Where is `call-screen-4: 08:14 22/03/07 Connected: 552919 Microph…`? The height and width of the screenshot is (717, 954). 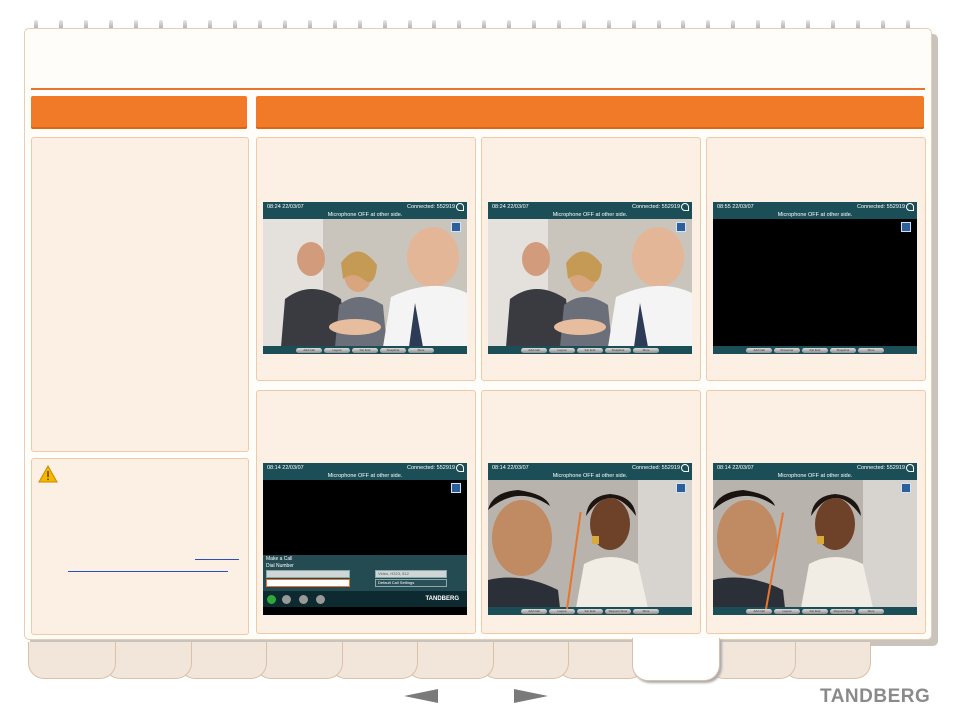
call-screen-4: 08:14 22/03/07 Connected: 552919 Microph… is located at coordinates (365, 539).